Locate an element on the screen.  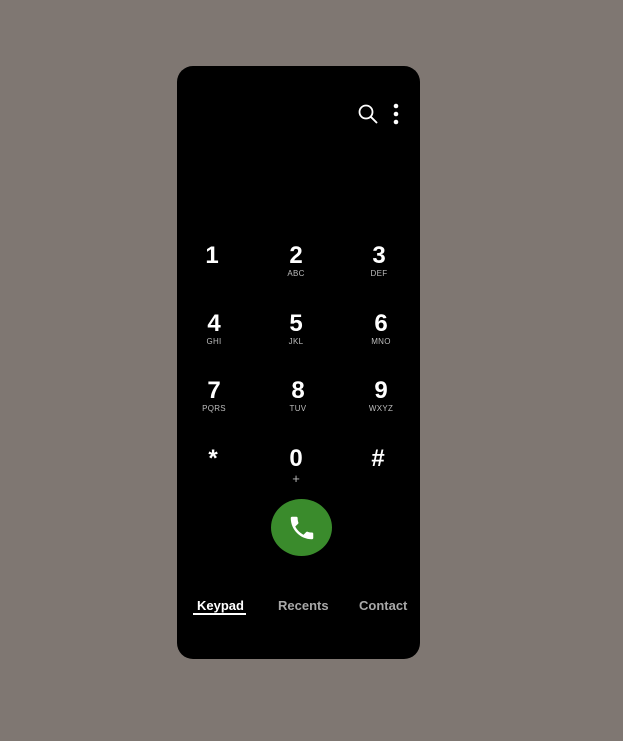
key-digit: 0 is located at coordinates (296, 458).